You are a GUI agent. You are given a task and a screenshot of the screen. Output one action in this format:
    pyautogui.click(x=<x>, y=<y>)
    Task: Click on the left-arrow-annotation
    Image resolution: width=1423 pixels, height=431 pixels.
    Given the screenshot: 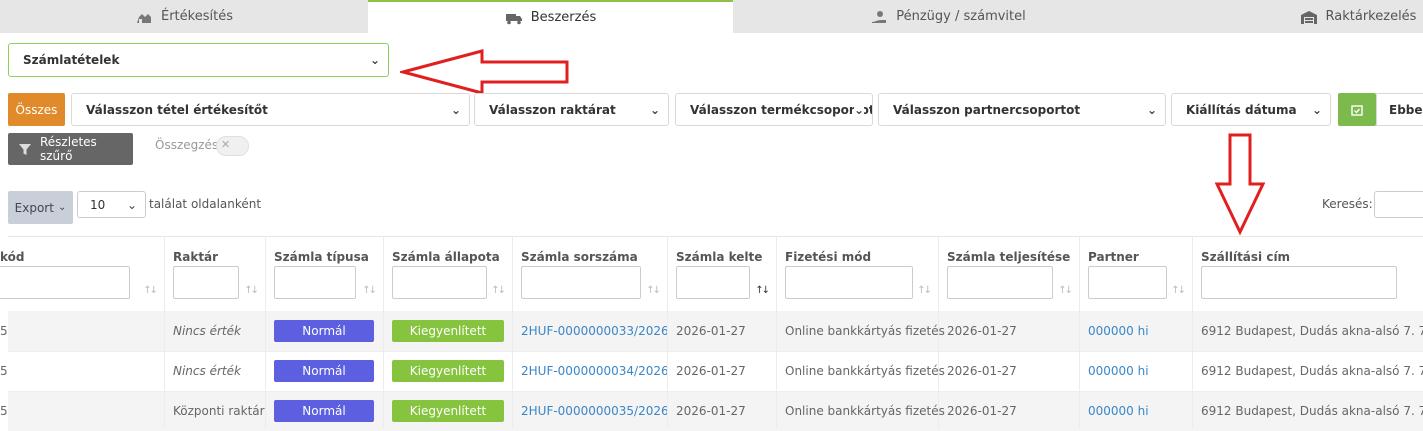 What is the action you would take?
    pyautogui.click(x=484, y=72)
    